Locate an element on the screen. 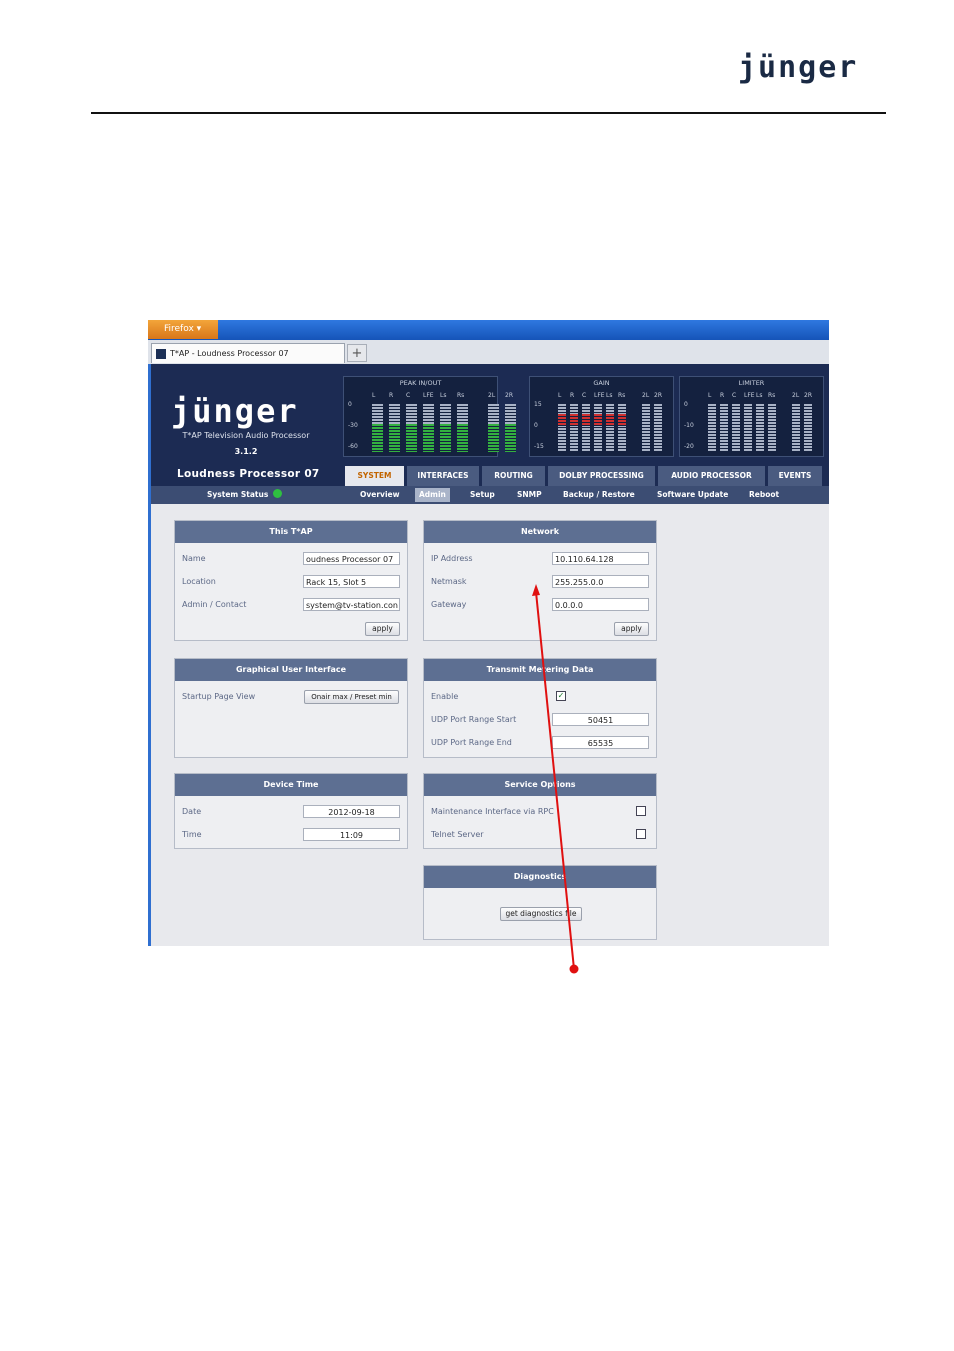 The height and width of the screenshot is (1351, 954). subtab-reboot: Reboot is located at coordinates (764, 495).